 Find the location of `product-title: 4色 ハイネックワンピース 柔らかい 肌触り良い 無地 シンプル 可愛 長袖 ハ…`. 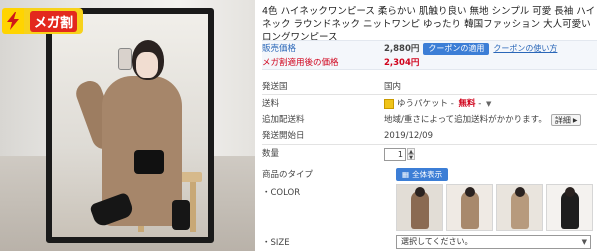

product-title: 4色 ハイネックワンピース 柔らかい 肌触り良い 無地 シンプル 可愛 長袖 ハ… is located at coordinates (429, 24).